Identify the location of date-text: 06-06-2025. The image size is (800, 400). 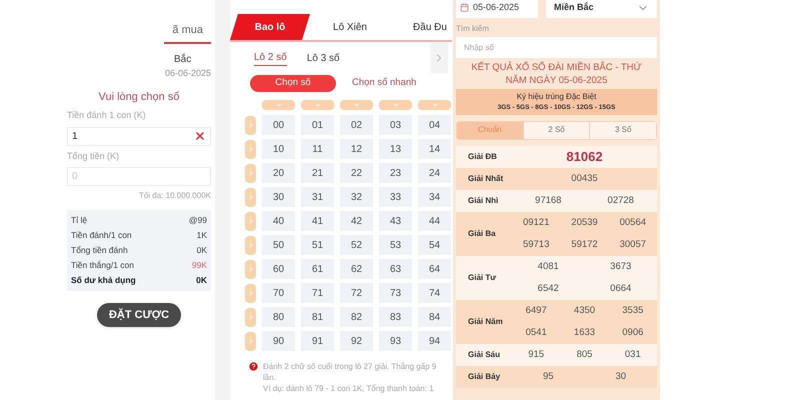
(187, 73).